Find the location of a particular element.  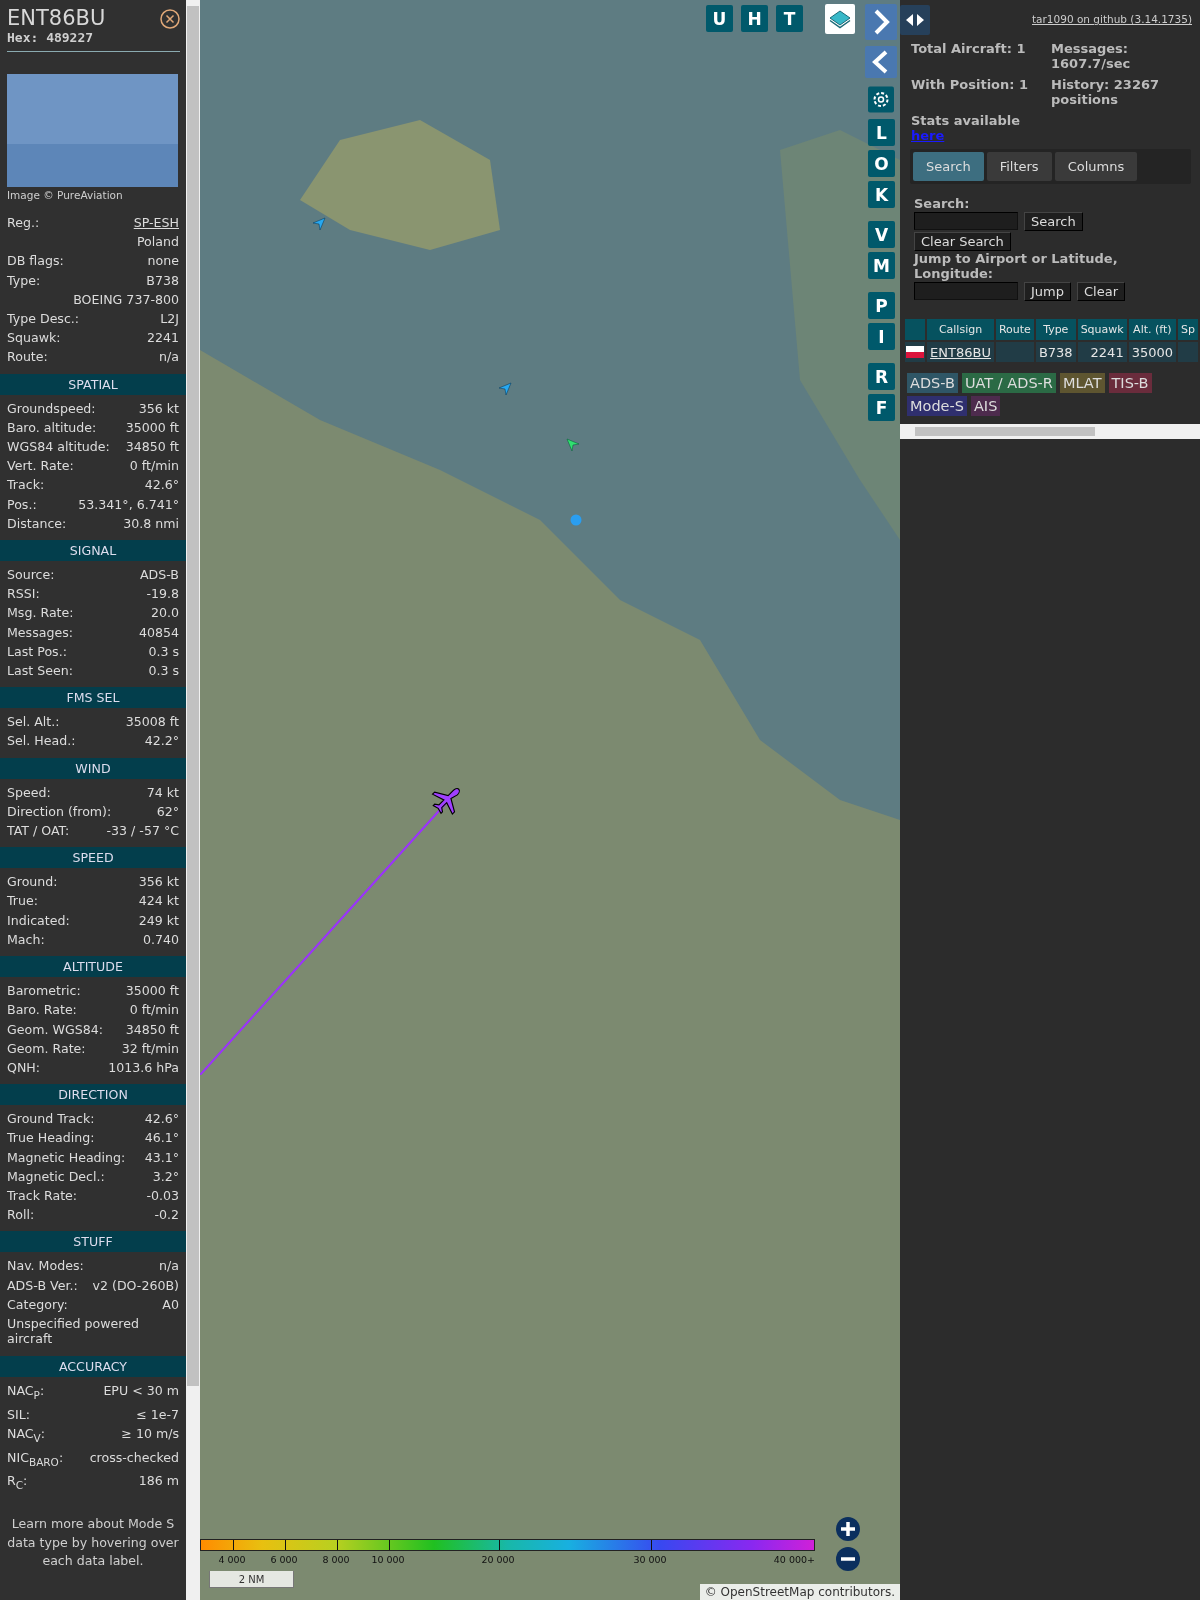

receiver-dot-icon is located at coordinates (576, 520).